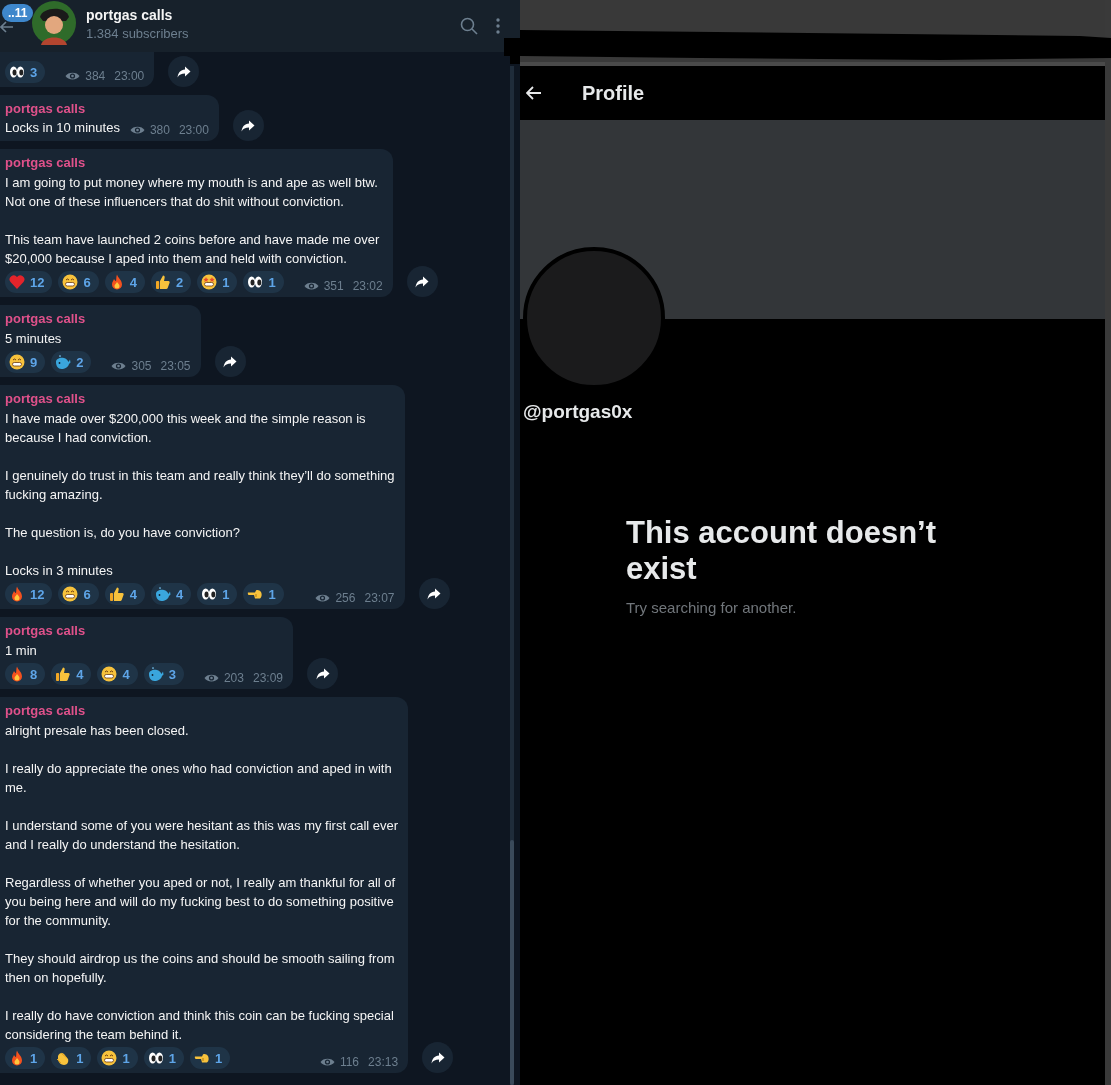 This screenshot has height=1085, width=1111. Describe the element at coordinates (95, 76) in the screenshot. I see `view-count: 384` at that location.